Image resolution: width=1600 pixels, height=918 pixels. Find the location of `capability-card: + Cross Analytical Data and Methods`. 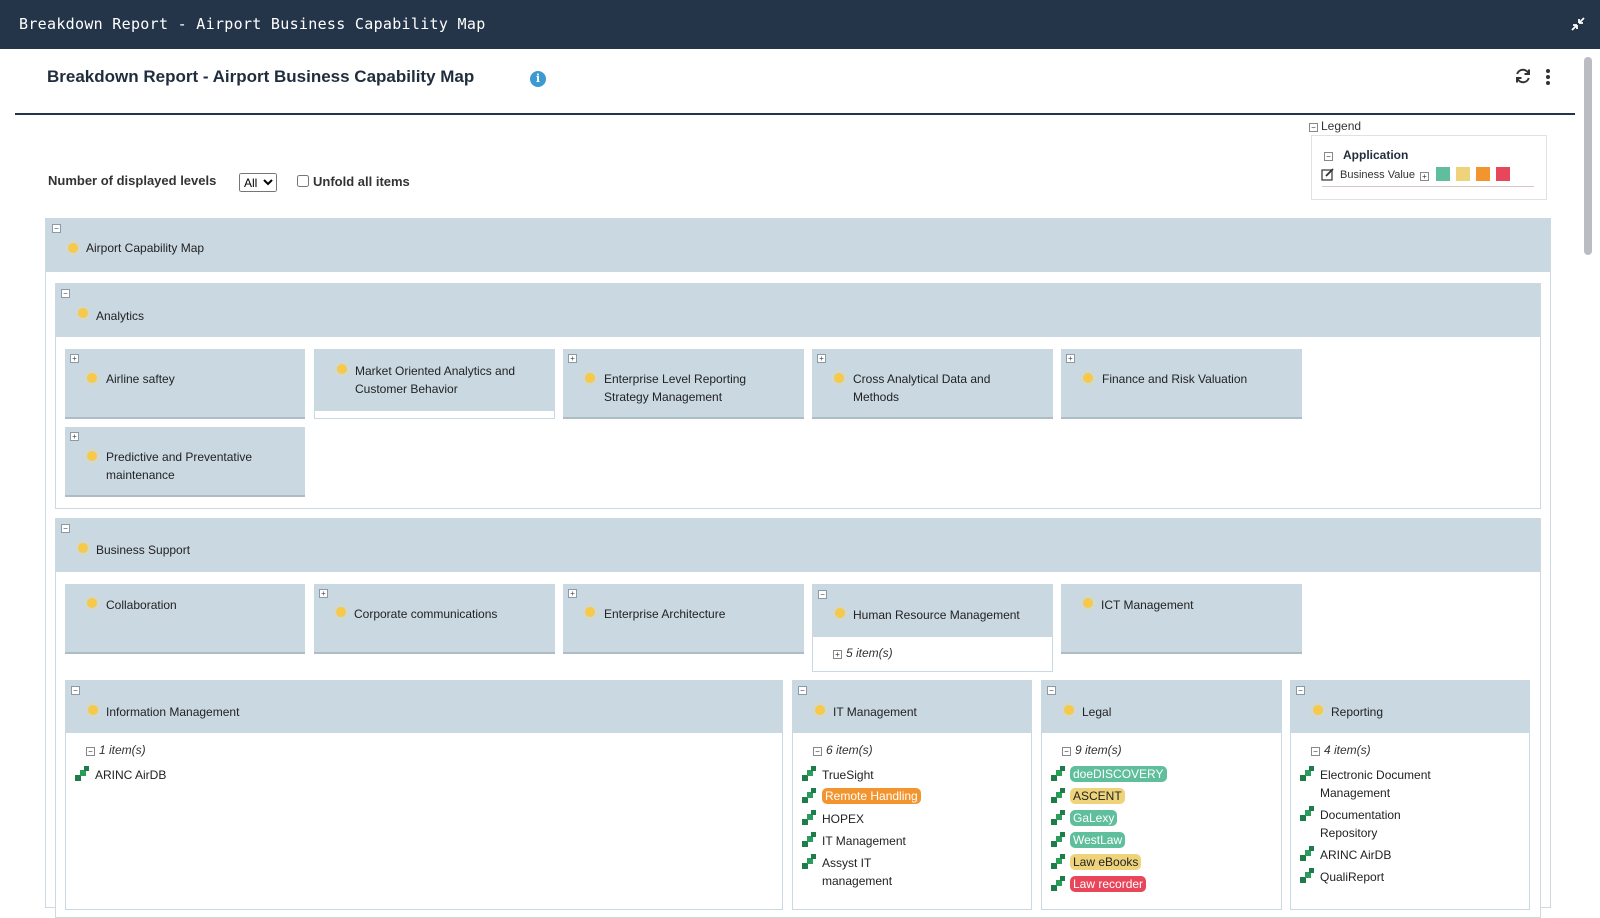

capability-card: + Cross Analytical Data and Methods is located at coordinates (932, 384).